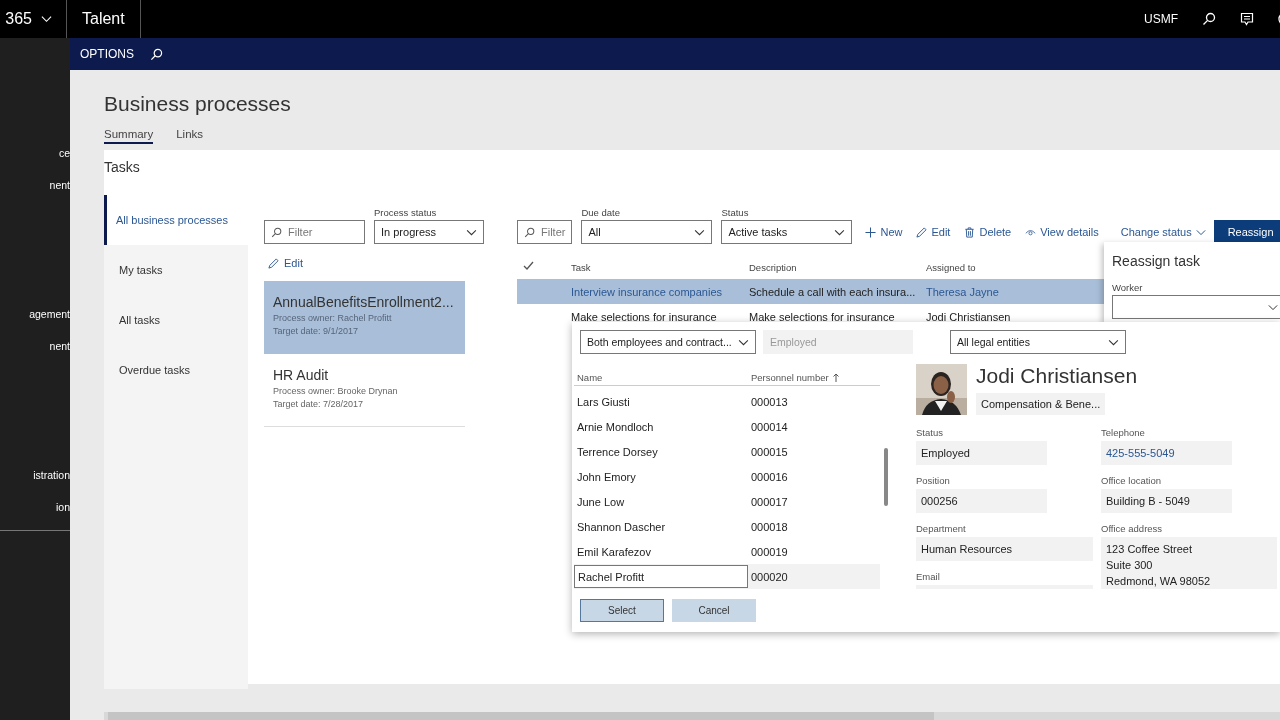 The image size is (1280, 720). Describe the element at coordinates (661, 576) in the screenshot. I see `table-cell: Rachel Profitt` at that location.